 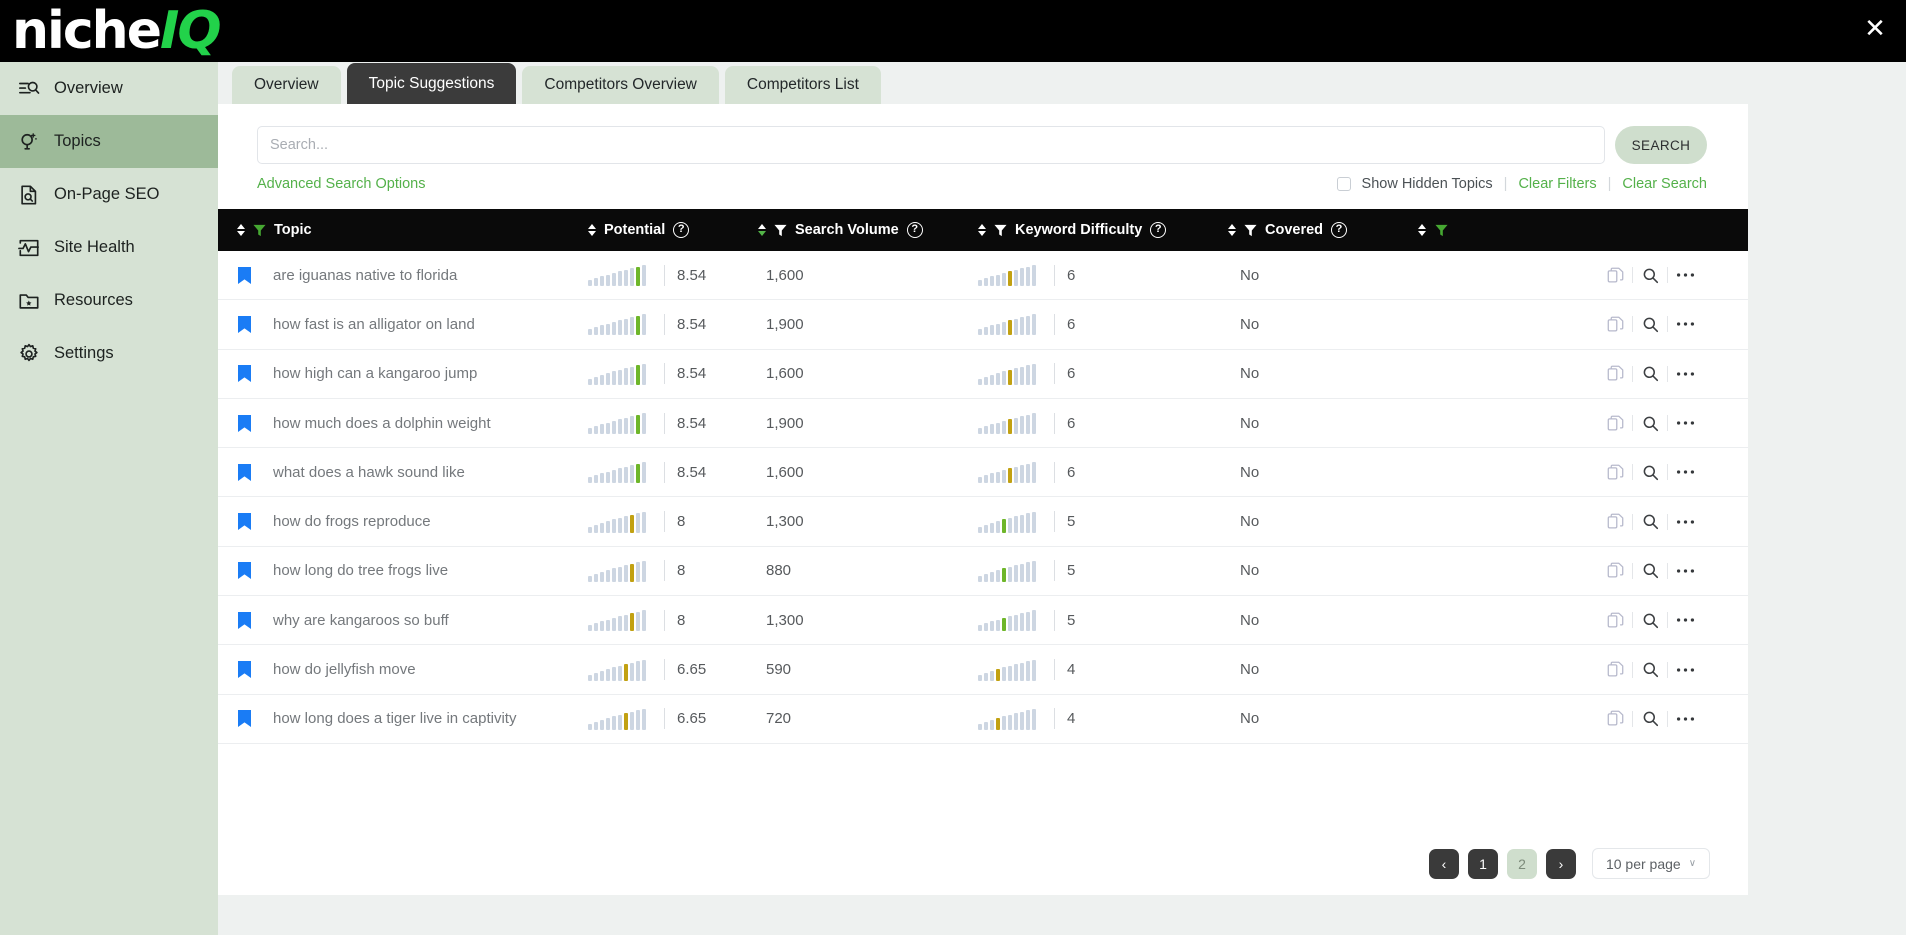 What do you see at coordinates (802, 85) in the screenshot?
I see `tab-competitors-list: Competitors List` at bounding box center [802, 85].